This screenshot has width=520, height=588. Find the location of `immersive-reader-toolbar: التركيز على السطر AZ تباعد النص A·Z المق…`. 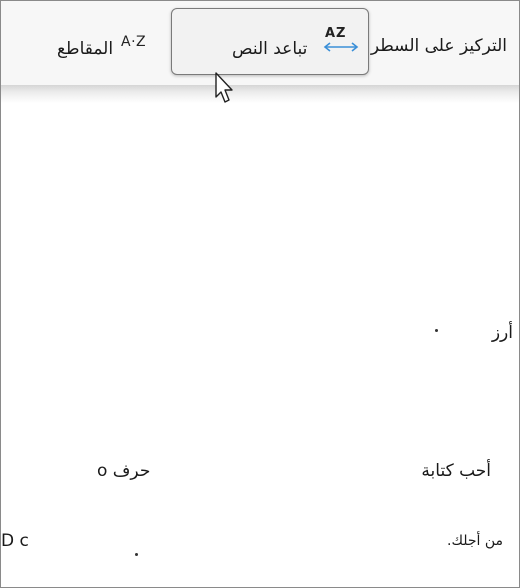

immersive-reader-toolbar: التركيز على السطر AZ تباعد النص A·Z المق… is located at coordinates (260, 43).